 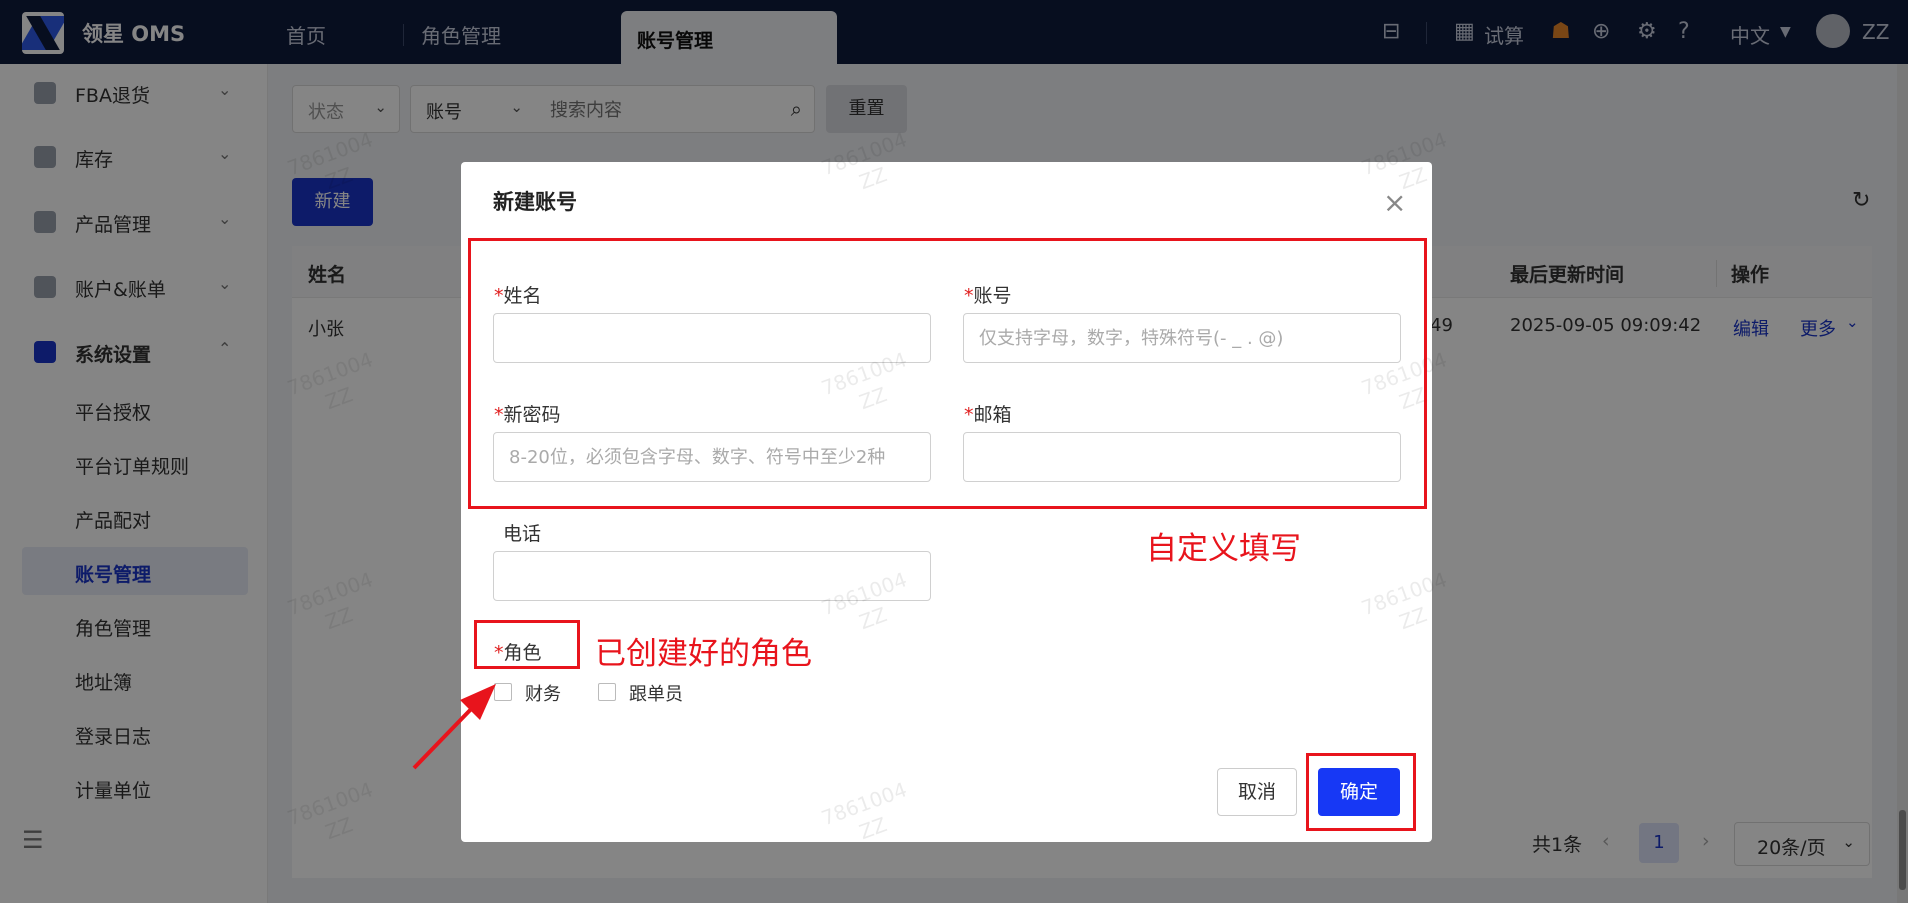 I want to click on annotation-box-confirm, so click(x=1361, y=792).